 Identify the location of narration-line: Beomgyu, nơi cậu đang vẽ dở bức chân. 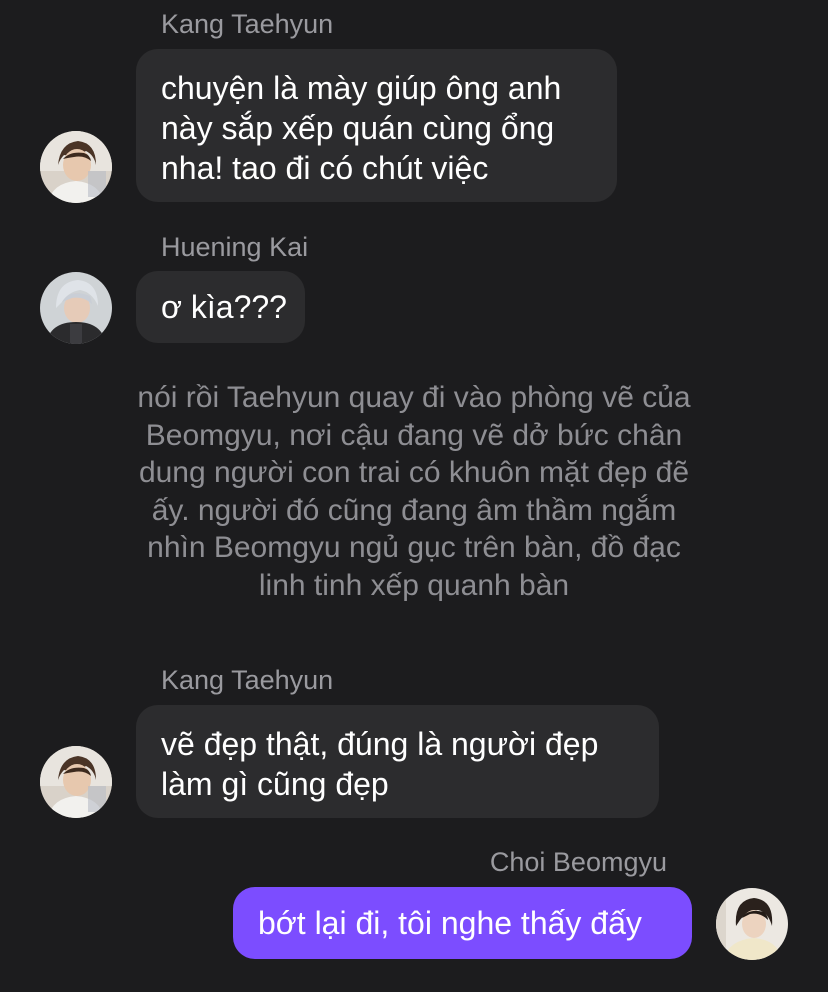
(414, 435).